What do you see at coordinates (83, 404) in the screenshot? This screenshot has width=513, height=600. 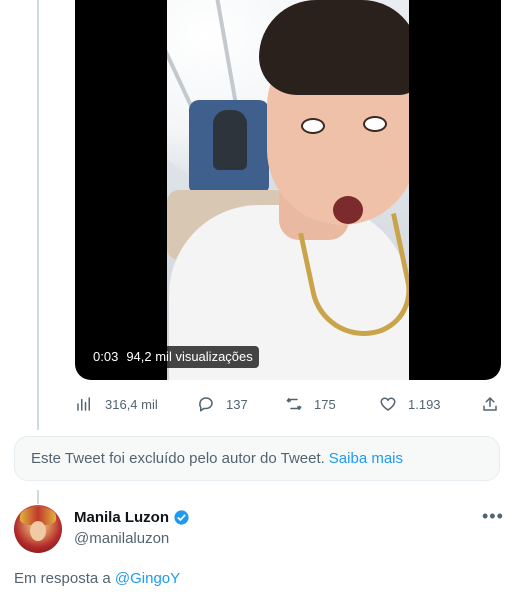 I see `bar-chart-icon` at bounding box center [83, 404].